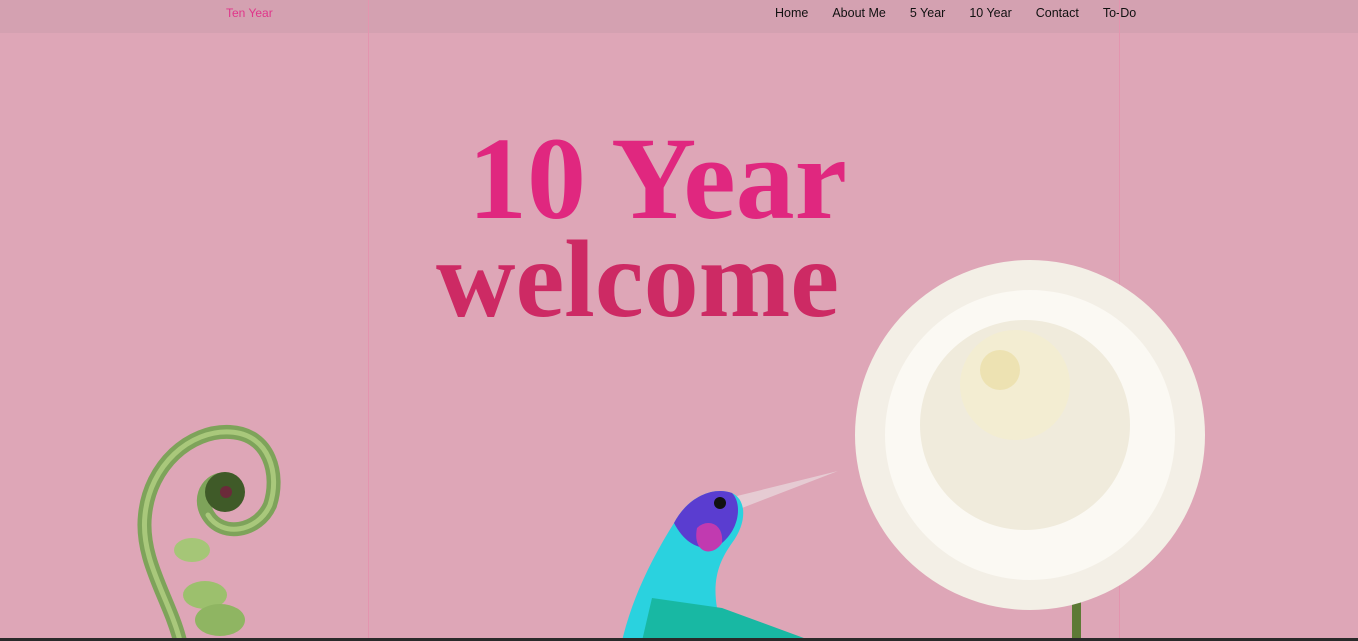  I want to click on column-divider-left, so click(368, 320).